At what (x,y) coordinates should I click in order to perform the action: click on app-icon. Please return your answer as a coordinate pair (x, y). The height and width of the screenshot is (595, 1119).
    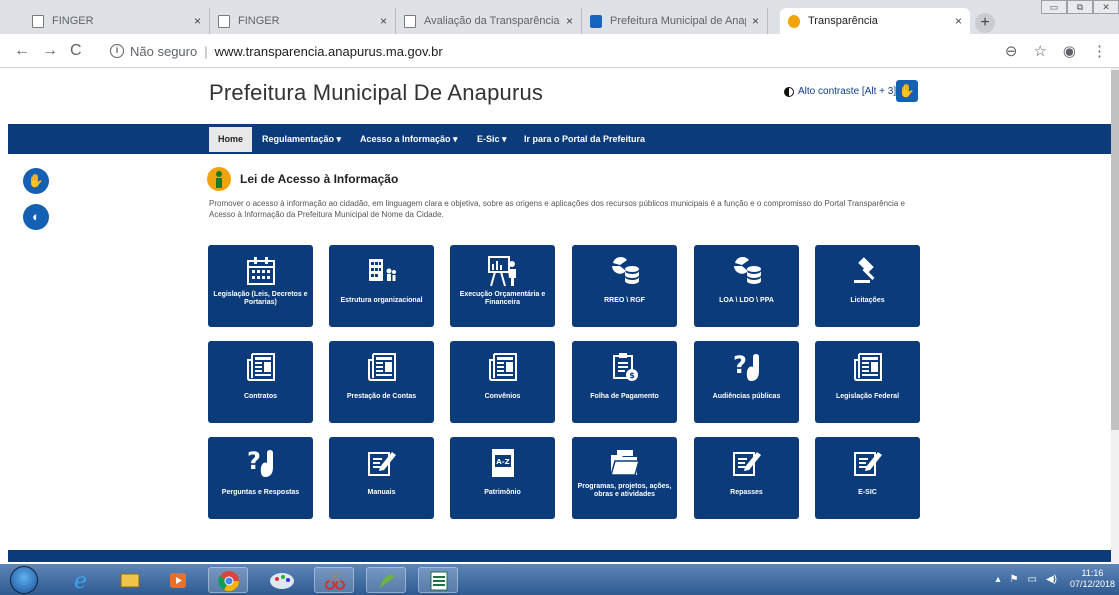
    Looking at the image, I should click on (386, 580).